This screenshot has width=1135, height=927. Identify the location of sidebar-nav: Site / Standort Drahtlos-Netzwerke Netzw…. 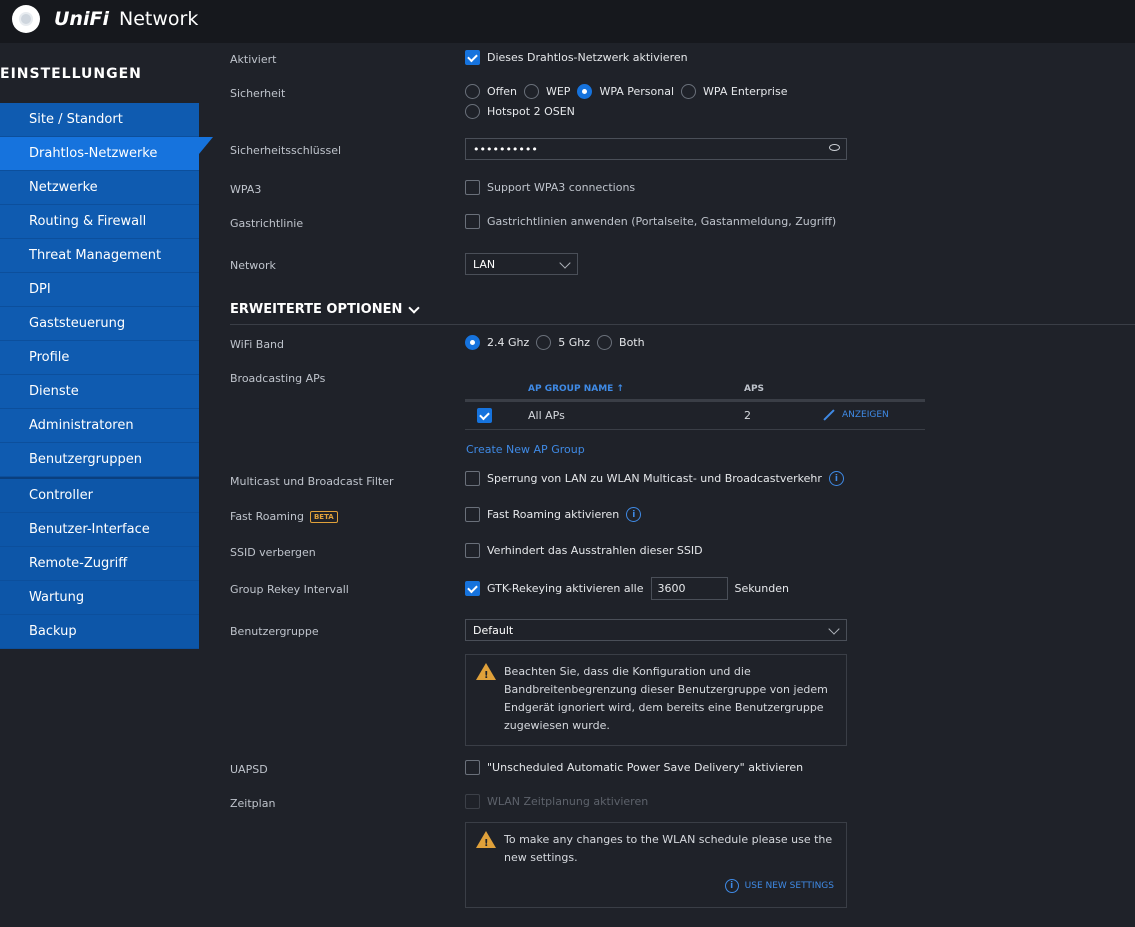
(106, 376).